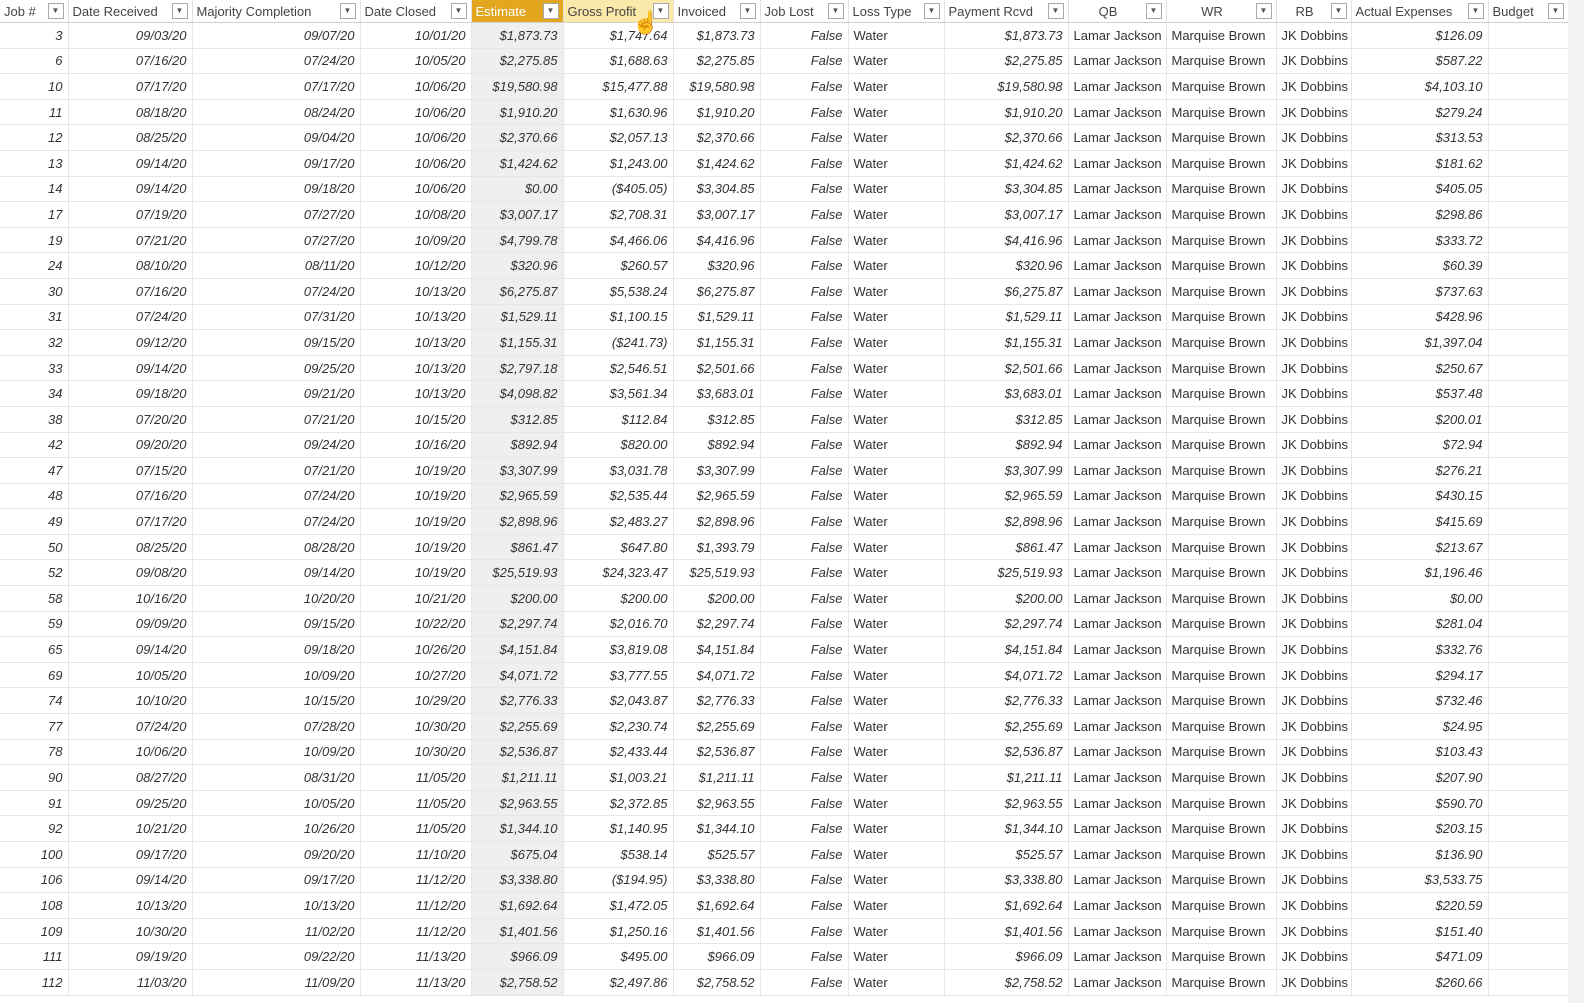  Describe the element at coordinates (276, 61) in the screenshot. I see `cell-majority-completion: 07/24/20` at that location.